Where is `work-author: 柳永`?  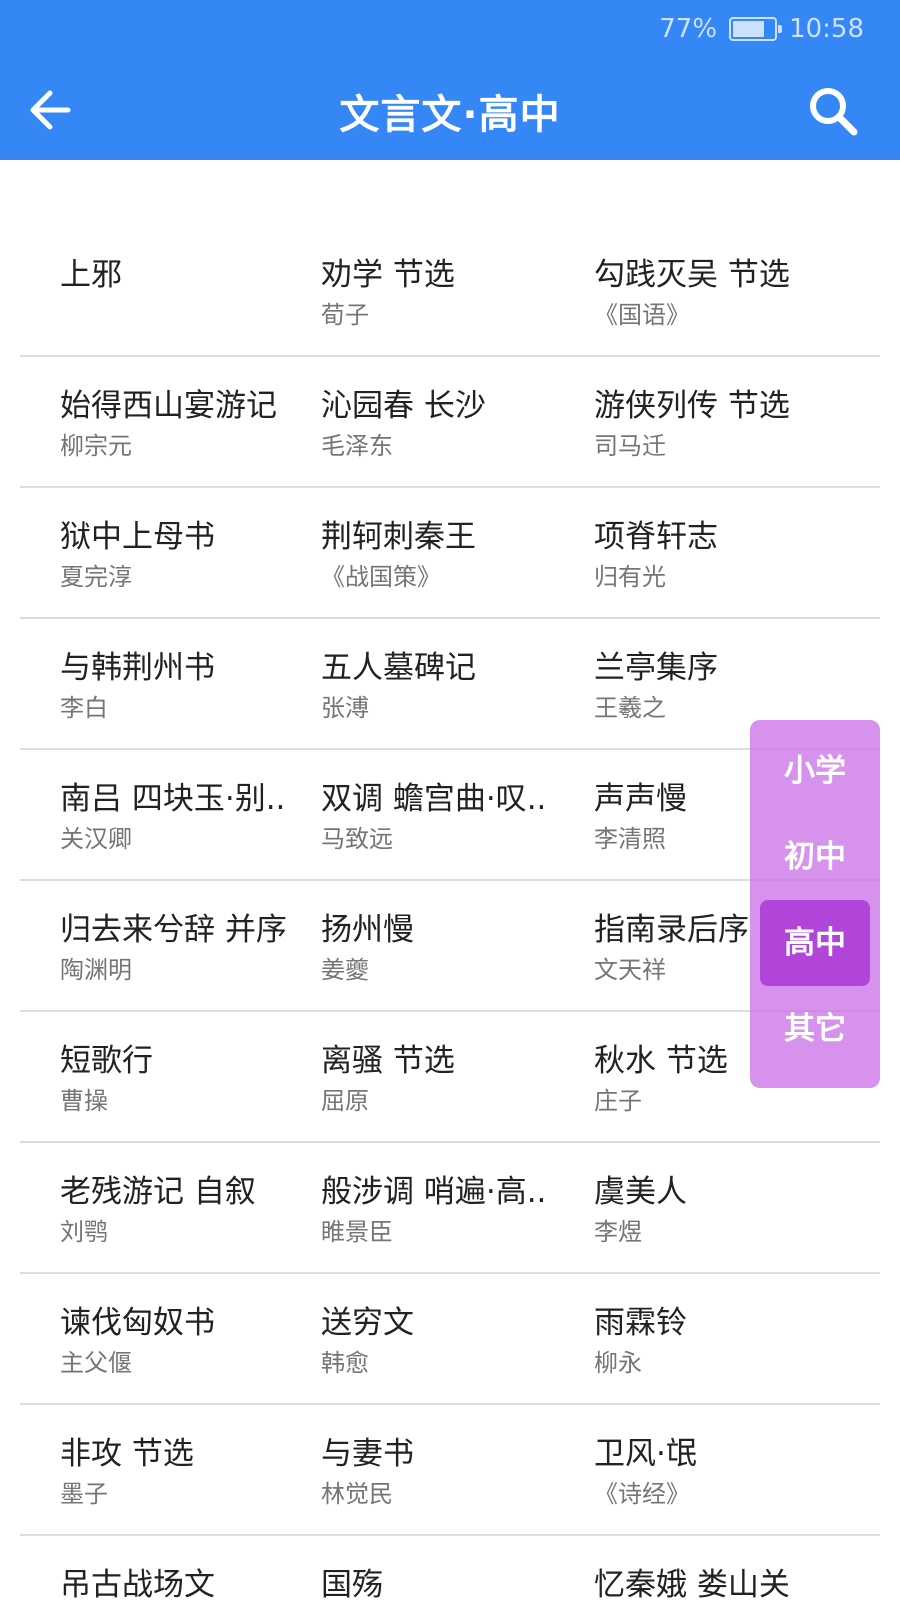
work-author: 柳永 is located at coordinates (618, 1363).